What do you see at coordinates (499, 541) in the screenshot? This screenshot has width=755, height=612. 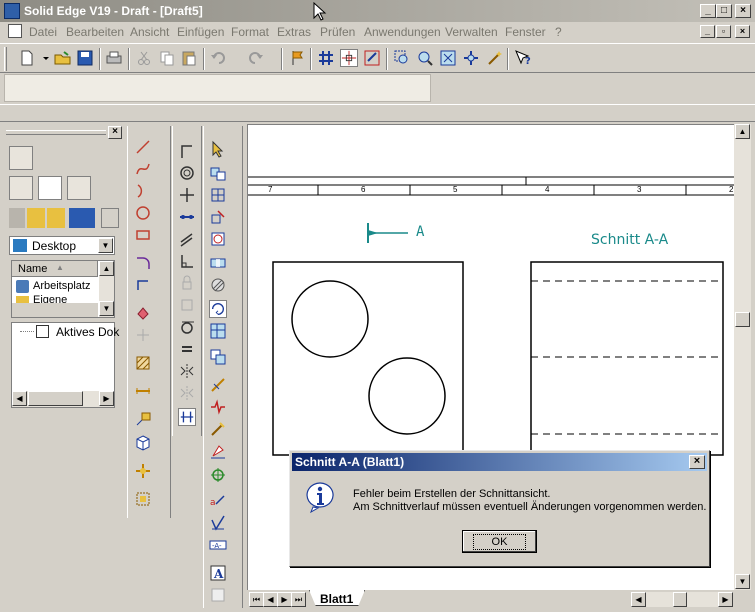 I see `ok-button: OK` at bounding box center [499, 541].